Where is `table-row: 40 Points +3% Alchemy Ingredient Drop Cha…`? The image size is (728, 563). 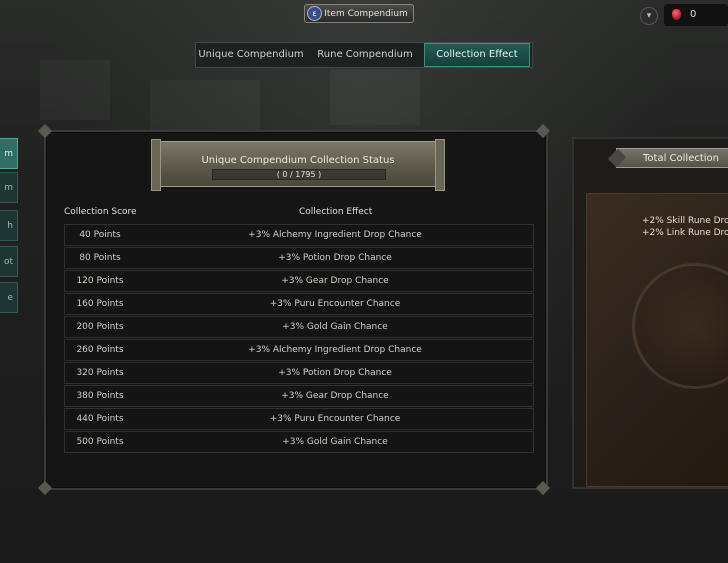
table-row: 40 Points +3% Alchemy Ingredient Drop Cha… is located at coordinates (299, 235).